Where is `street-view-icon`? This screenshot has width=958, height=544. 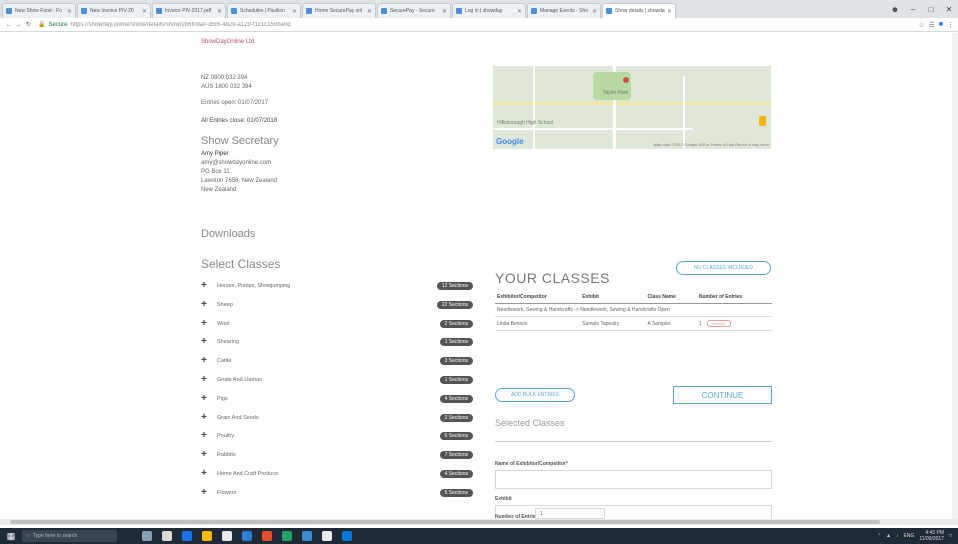
street-view-icon is located at coordinates (762, 121).